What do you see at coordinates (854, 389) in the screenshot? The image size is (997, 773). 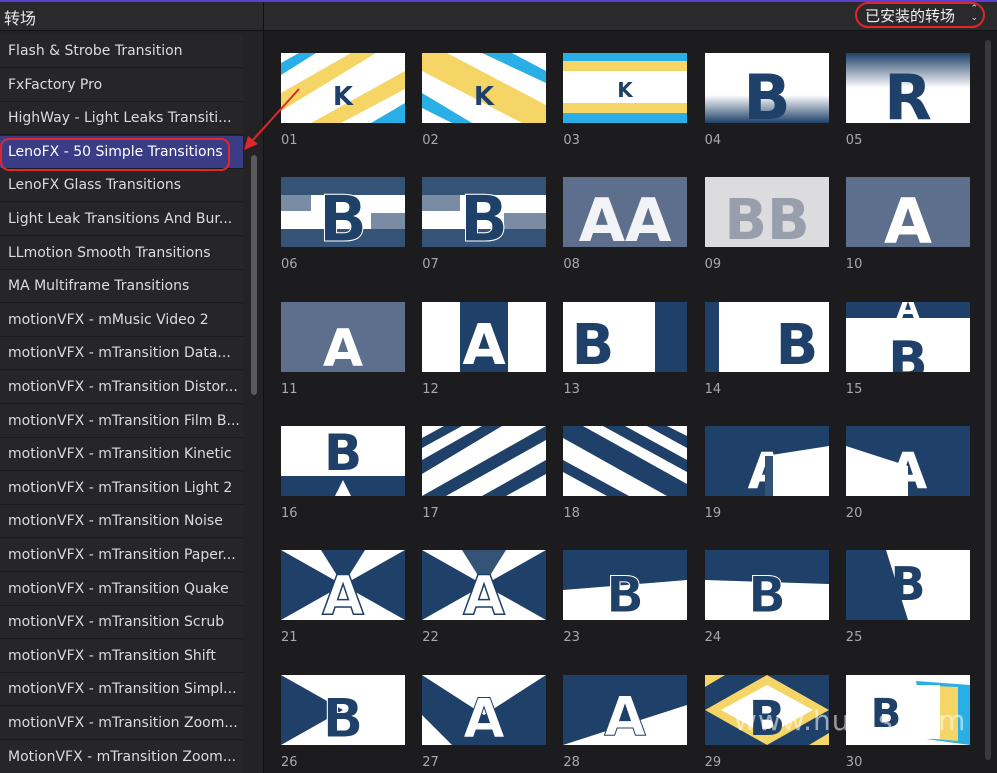 I see `thumbnail-label: 15` at bounding box center [854, 389].